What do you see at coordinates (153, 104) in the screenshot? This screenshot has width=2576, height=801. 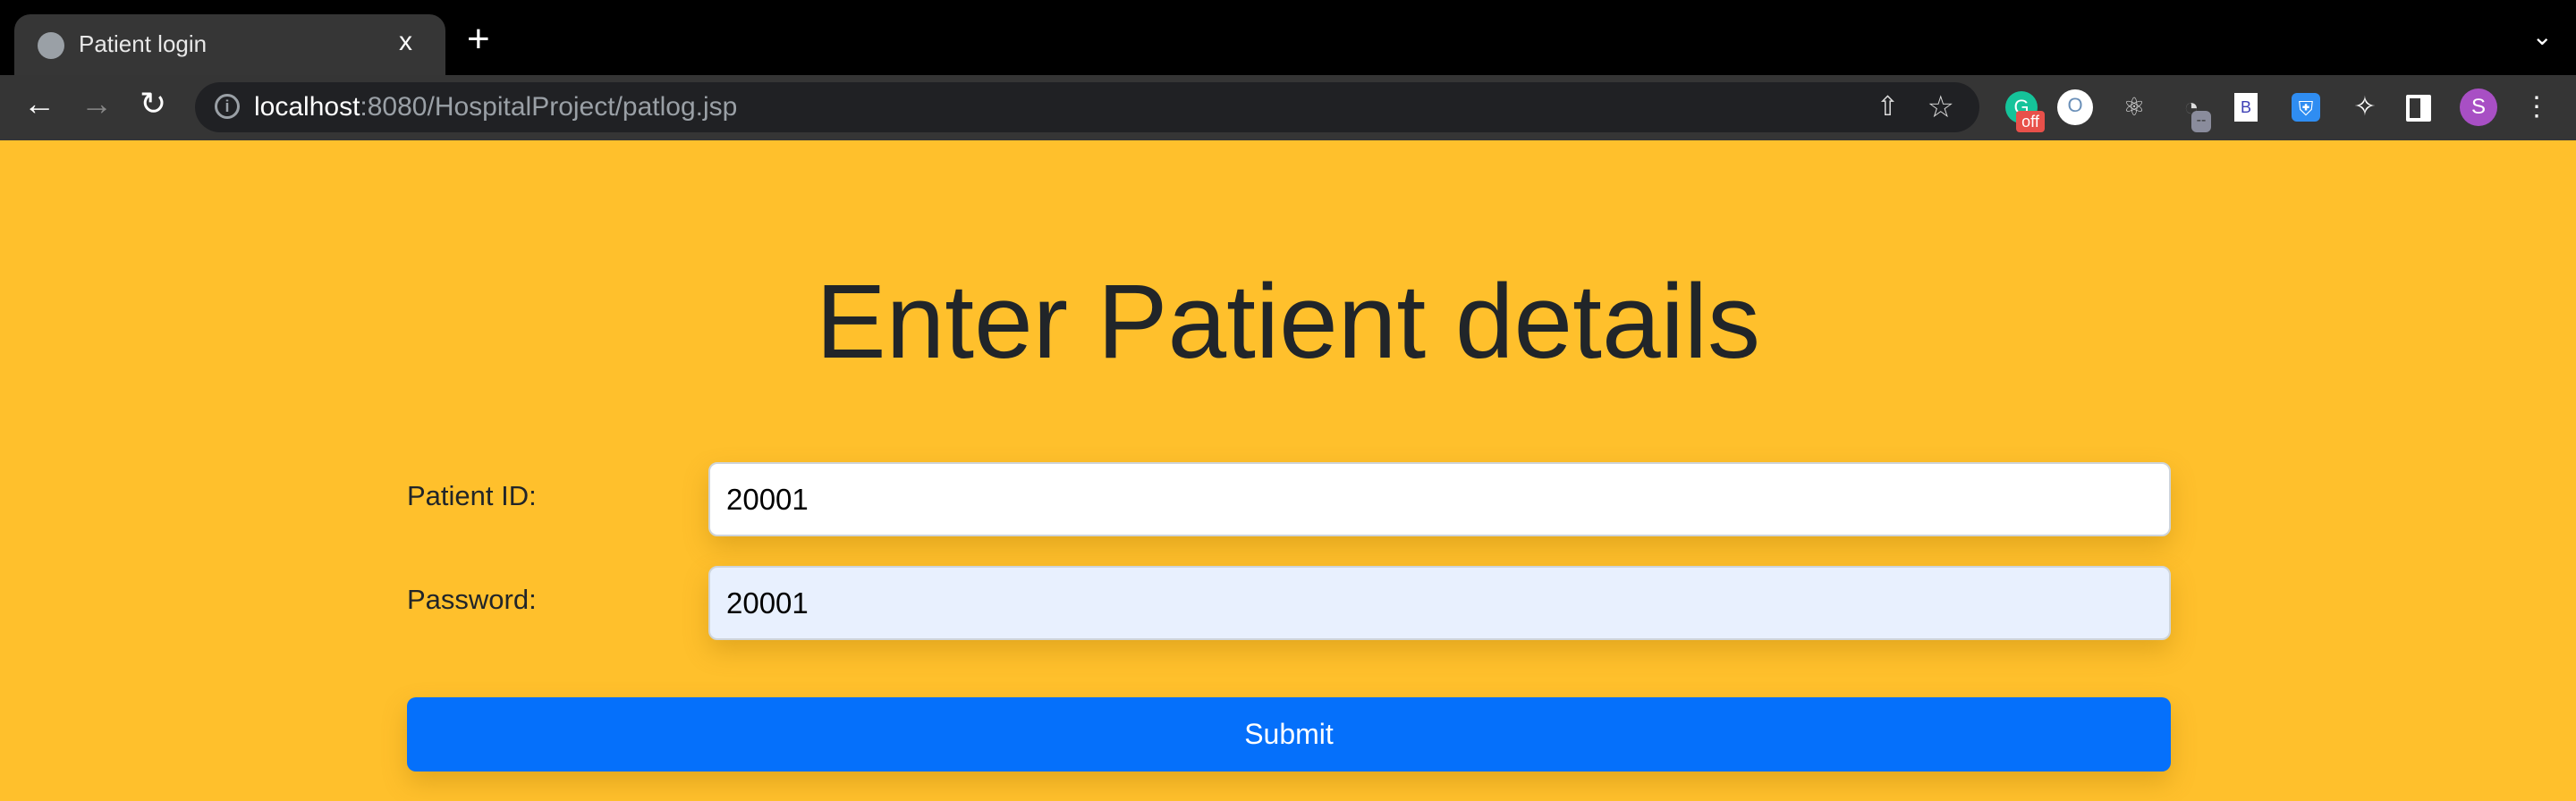 I see `reload-icon: ↻` at bounding box center [153, 104].